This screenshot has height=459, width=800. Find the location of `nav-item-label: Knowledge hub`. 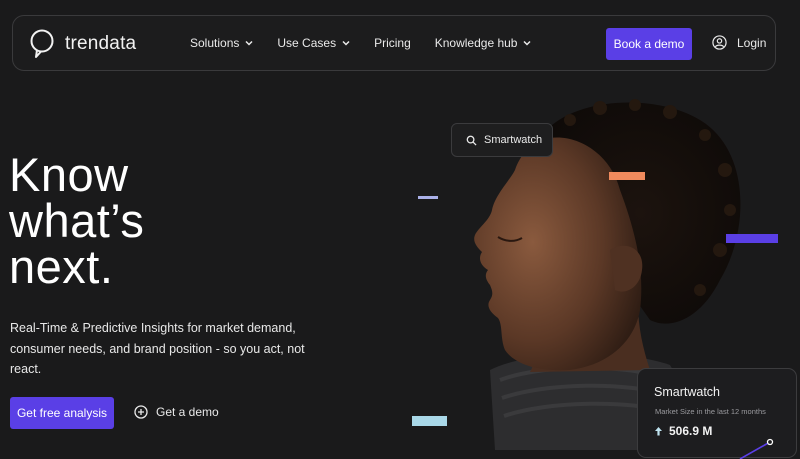

nav-item-label: Knowledge hub is located at coordinates (476, 43).